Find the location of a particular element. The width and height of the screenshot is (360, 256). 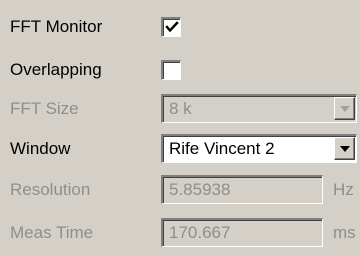

window-dropdown-button is located at coordinates (344, 148).